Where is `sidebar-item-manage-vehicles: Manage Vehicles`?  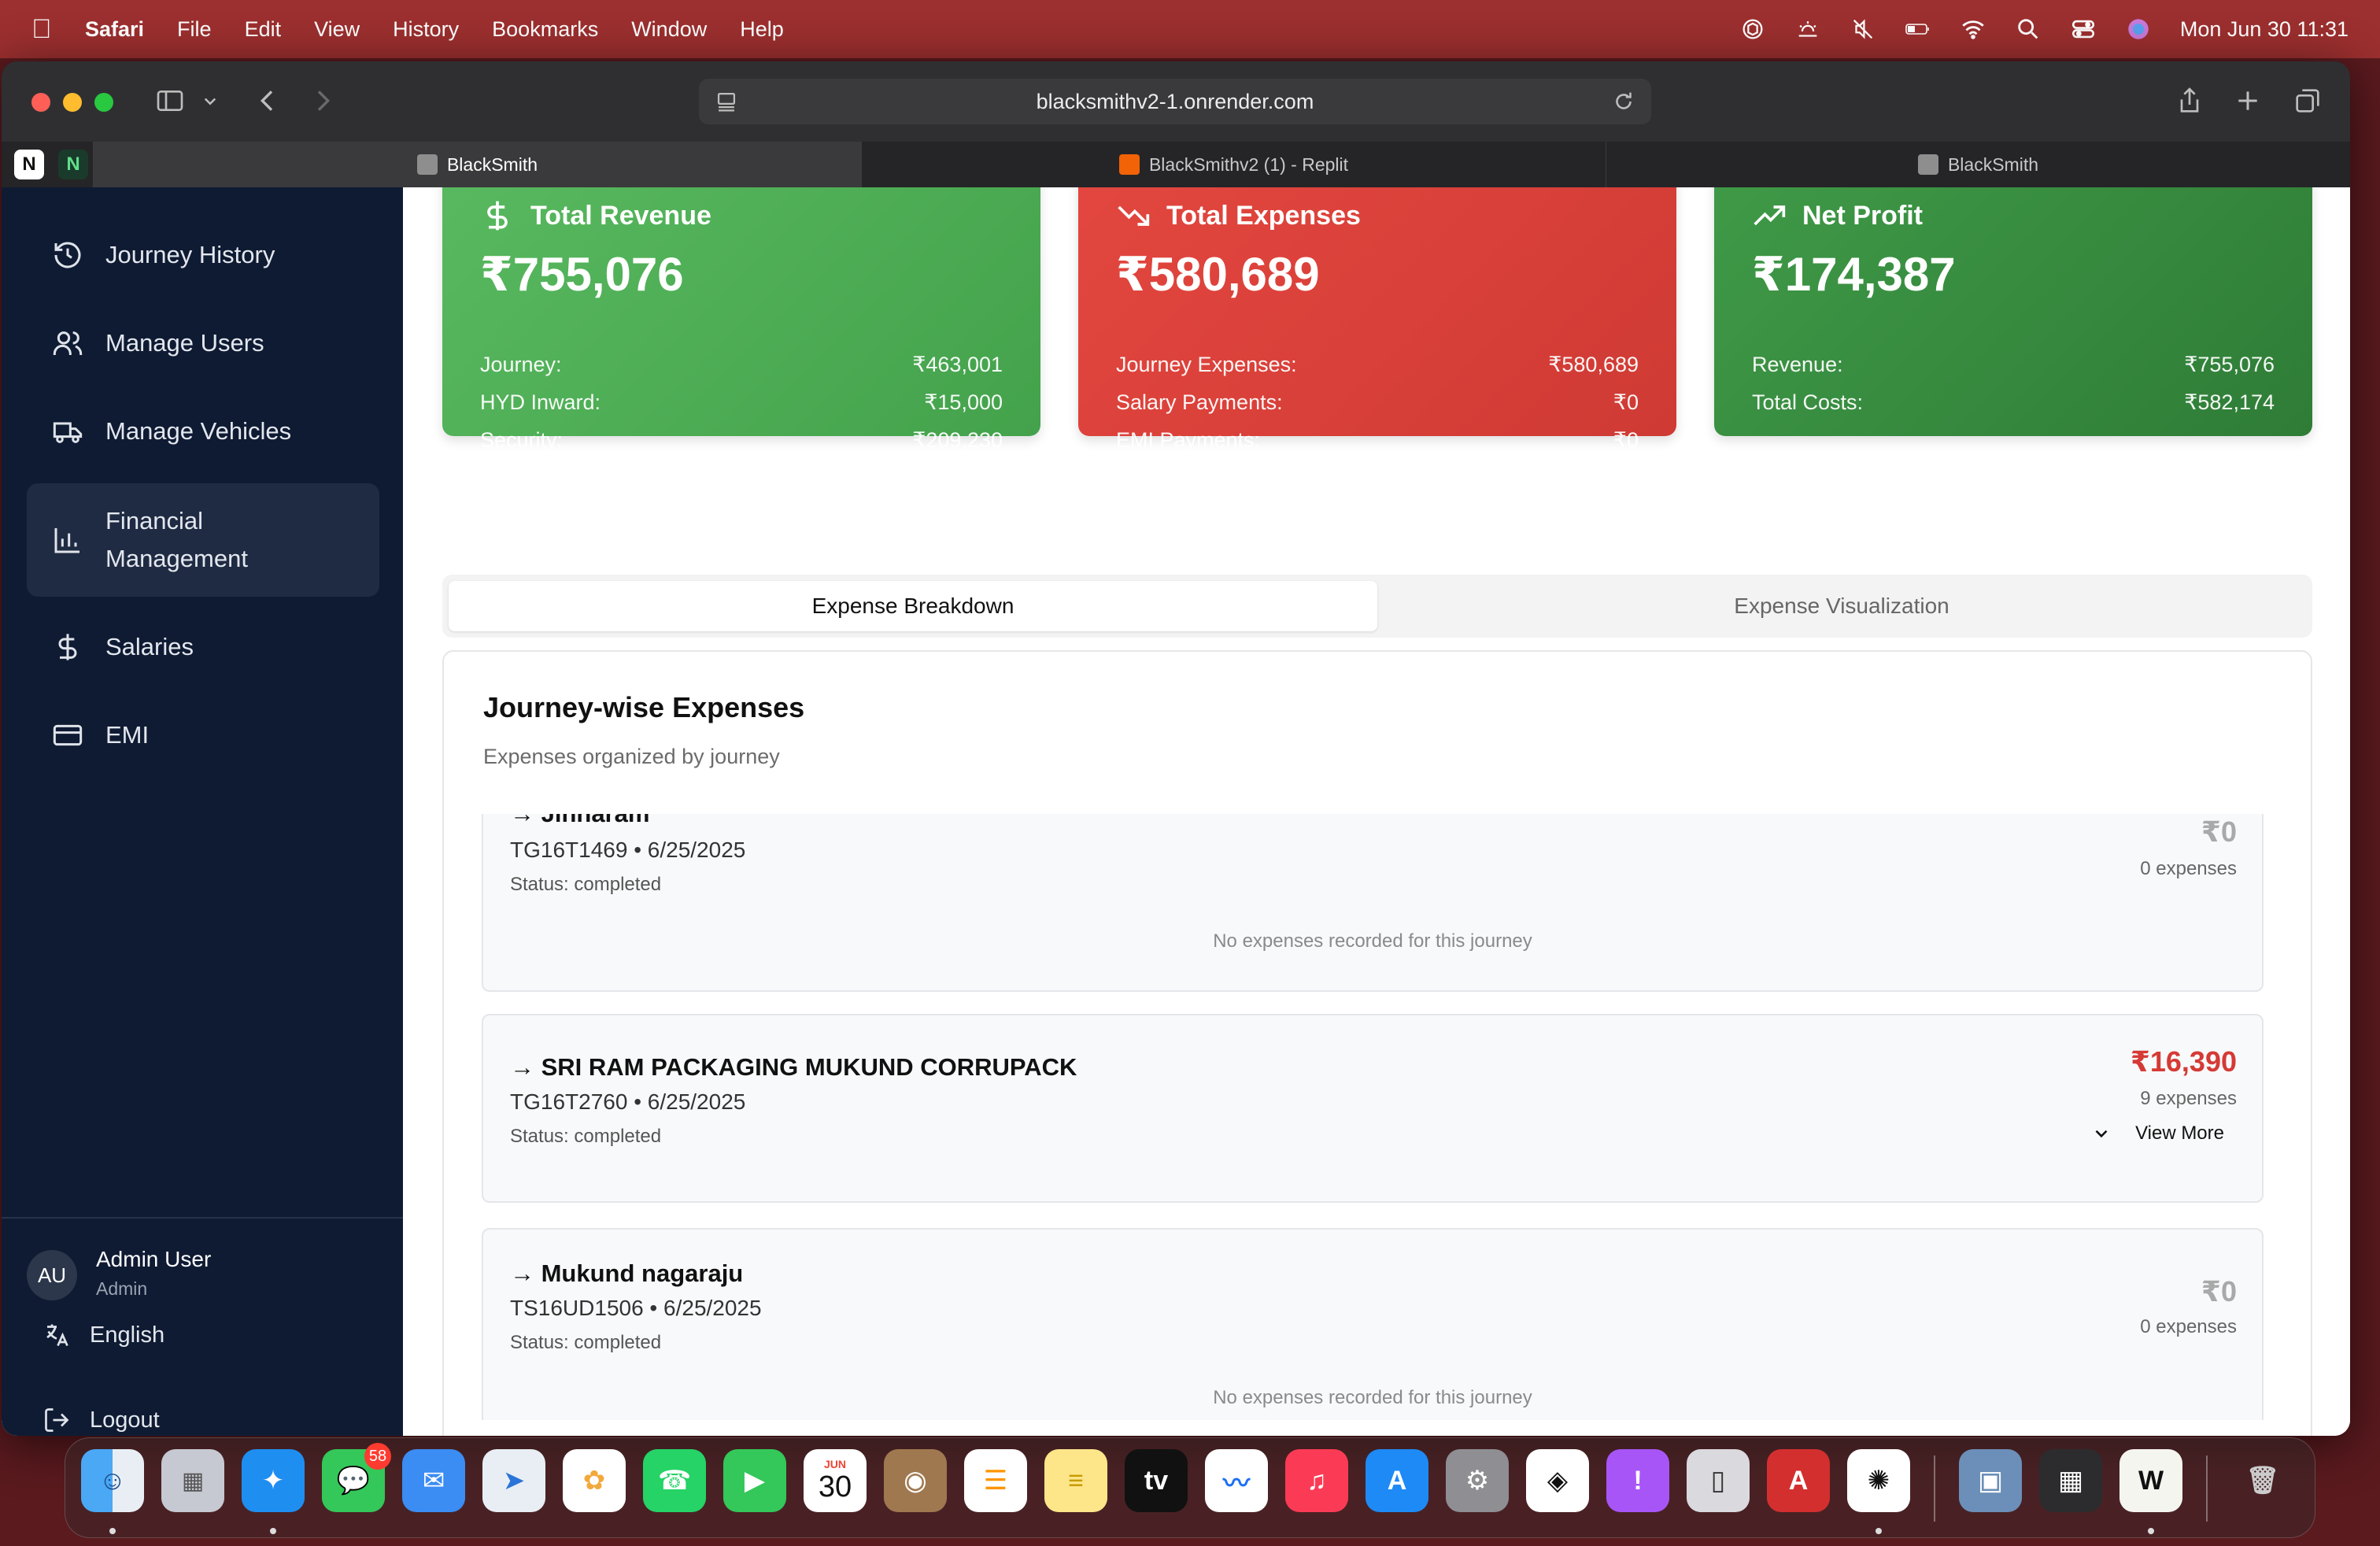 sidebar-item-manage-vehicles: Manage Vehicles is located at coordinates (203, 431).